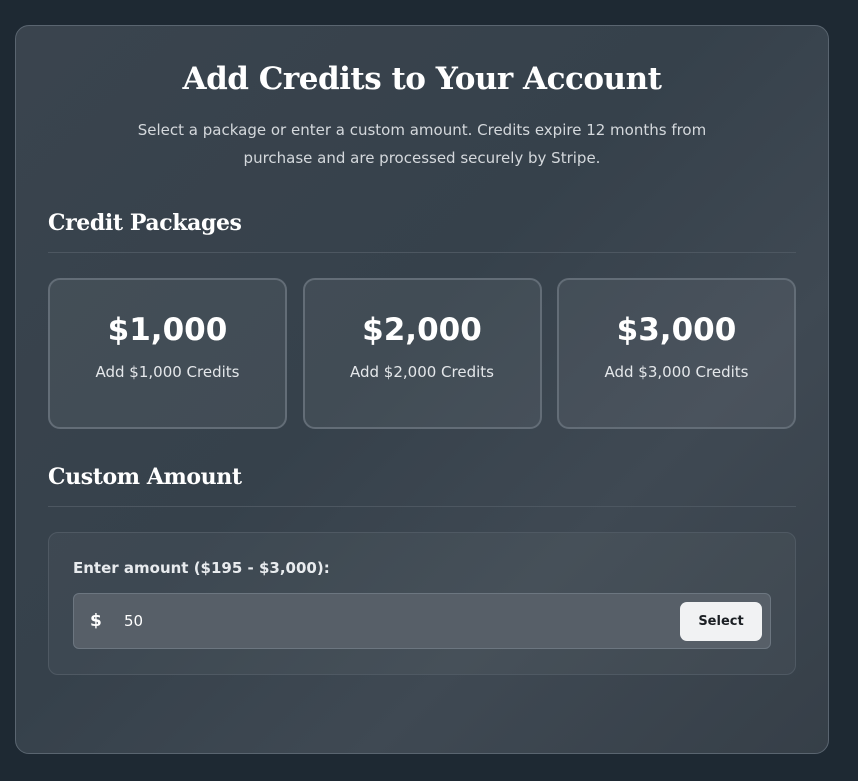  Describe the element at coordinates (145, 477) in the screenshot. I see `custom-amount-title: Custom Amount` at that location.